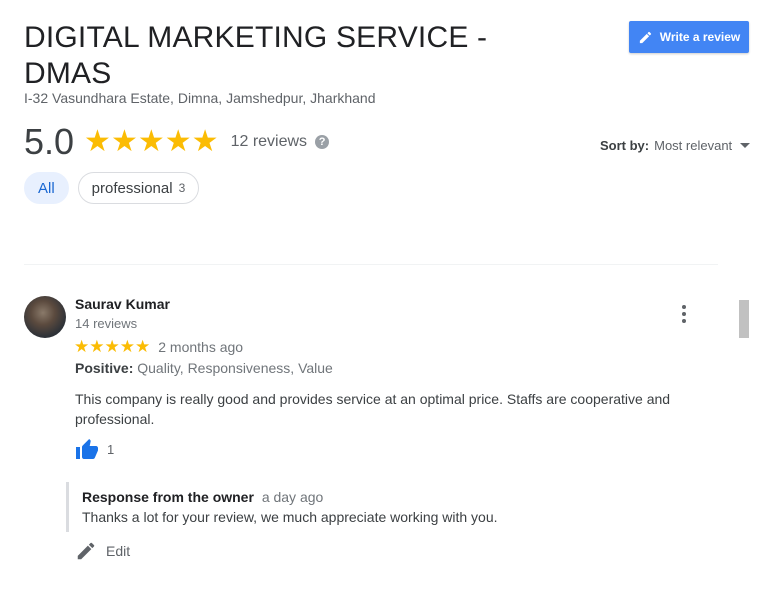  What do you see at coordinates (371, 264) in the screenshot?
I see `section-divider` at bounding box center [371, 264].